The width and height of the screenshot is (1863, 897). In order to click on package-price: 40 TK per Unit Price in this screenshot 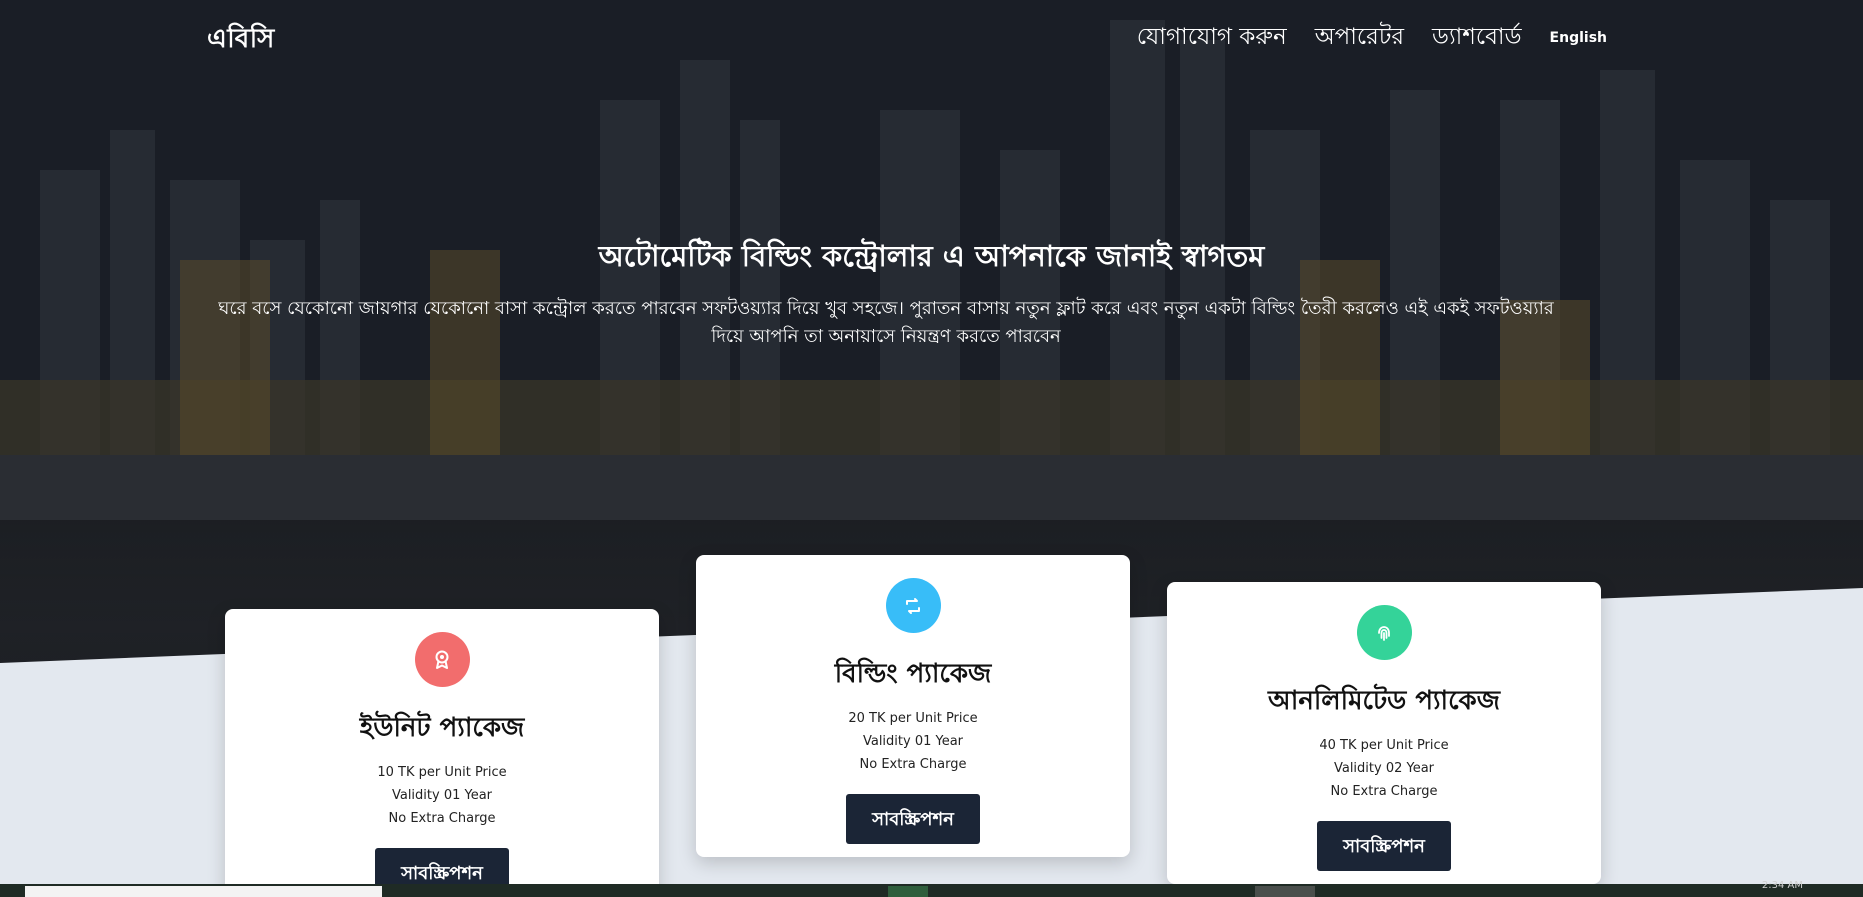, I will do `click(1384, 745)`.